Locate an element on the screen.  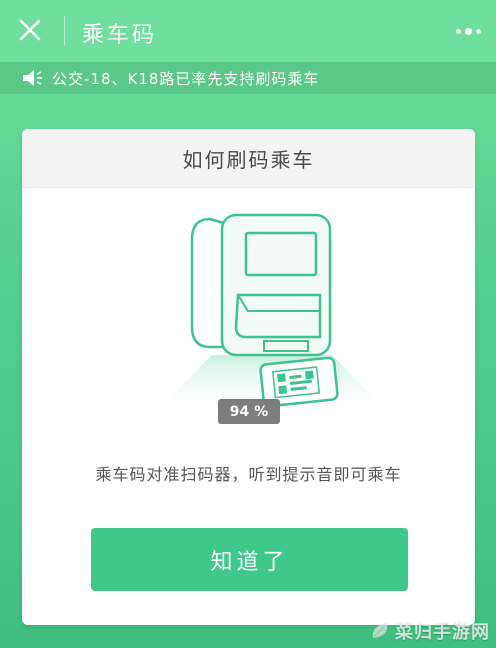
close-button is located at coordinates (30, 30).